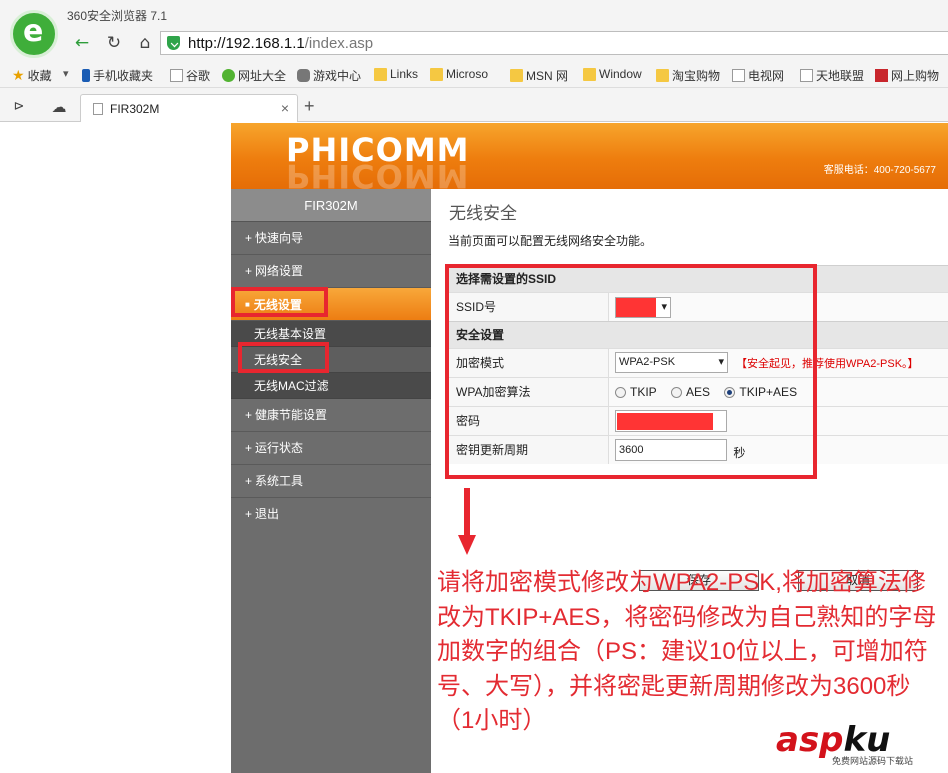 The width and height of the screenshot is (948, 773). What do you see at coordinates (279, 302) in the screenshot?
I see `highlight-wireless-menu` at bounding box center [279, 302].